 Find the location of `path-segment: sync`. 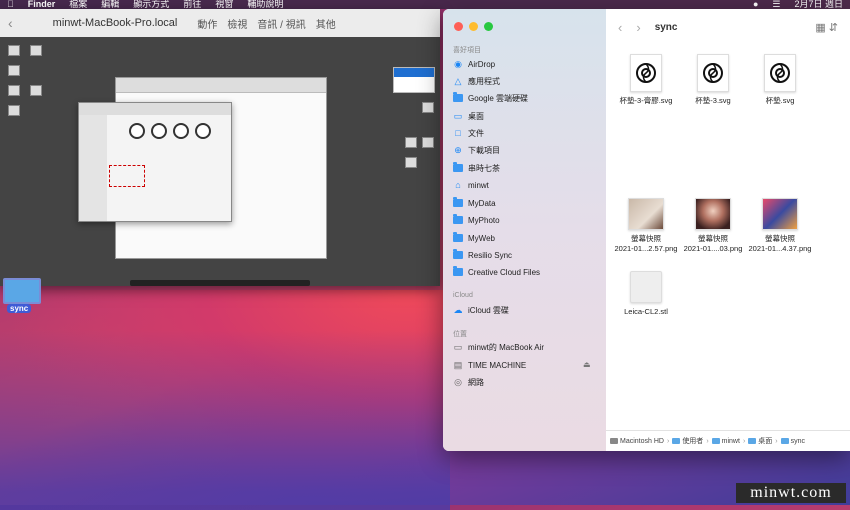

path-segment: sync is located at coordinates (792, 441).